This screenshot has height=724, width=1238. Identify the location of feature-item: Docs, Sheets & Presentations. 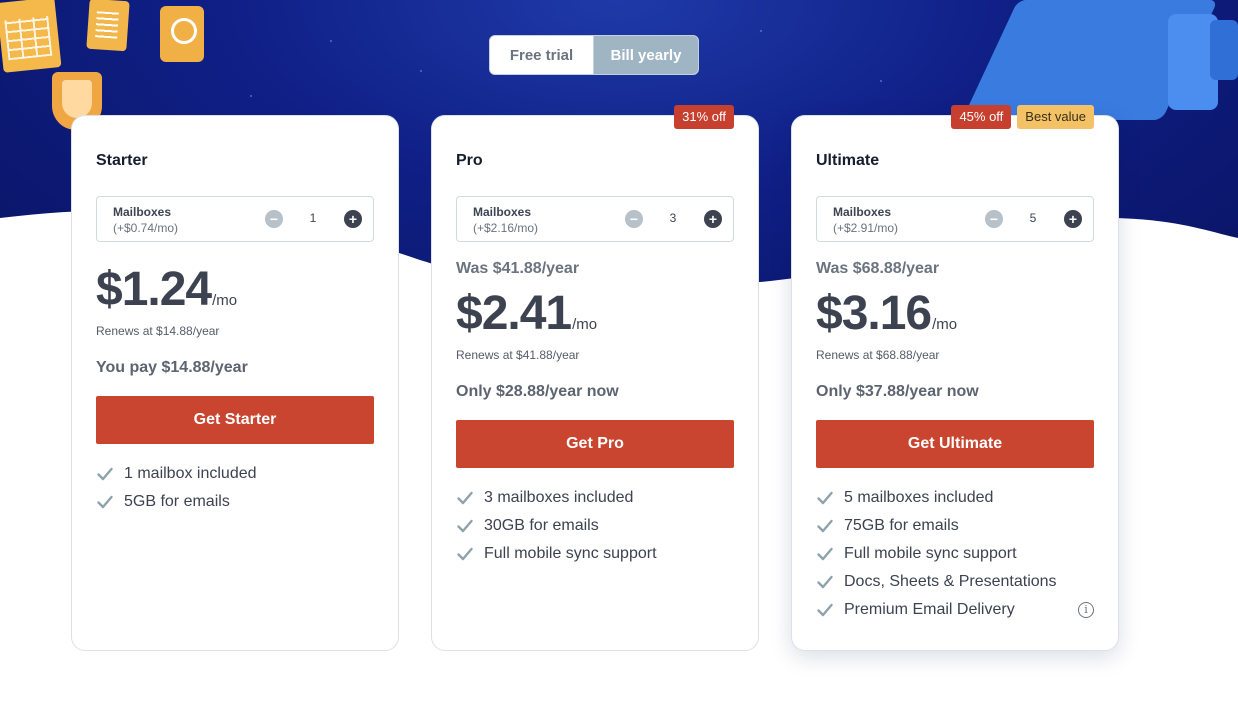
(955, 582).